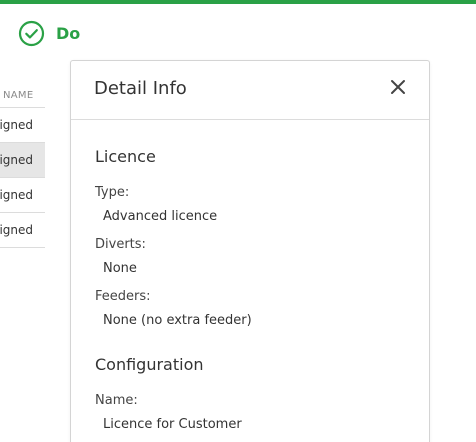 The width and height of the screenshot is (476, 442). I want to click on top-accent-bar, so click(238, 2).